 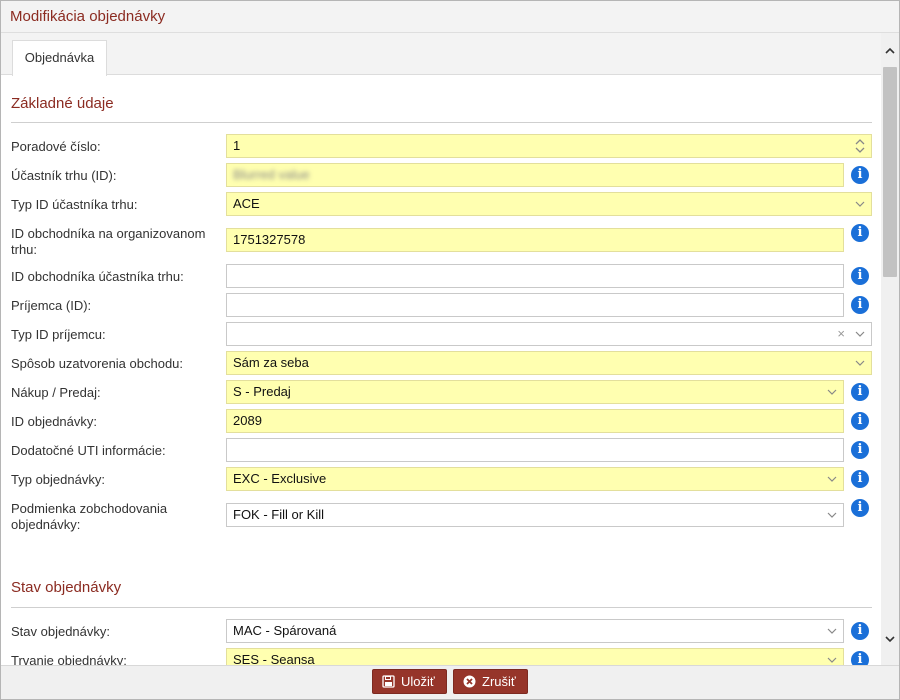 I want to click on typ-objednavky-select: EXC - Exclusive, so click(x=535, y=479).